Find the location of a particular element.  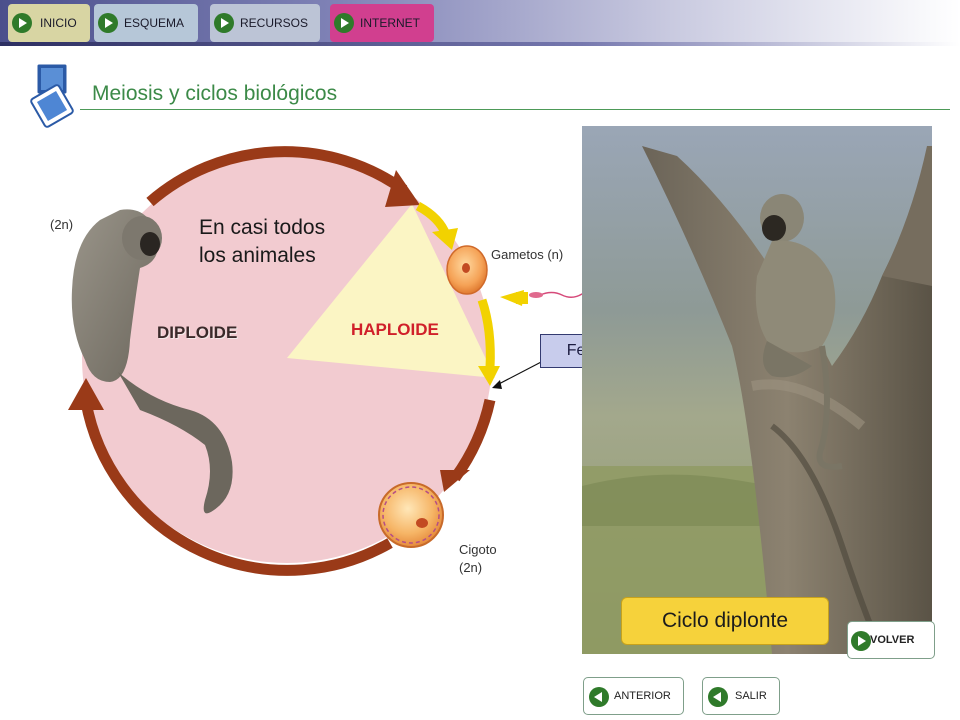

nav-internet-label: INTERNET is located at coordinates (390, 23).